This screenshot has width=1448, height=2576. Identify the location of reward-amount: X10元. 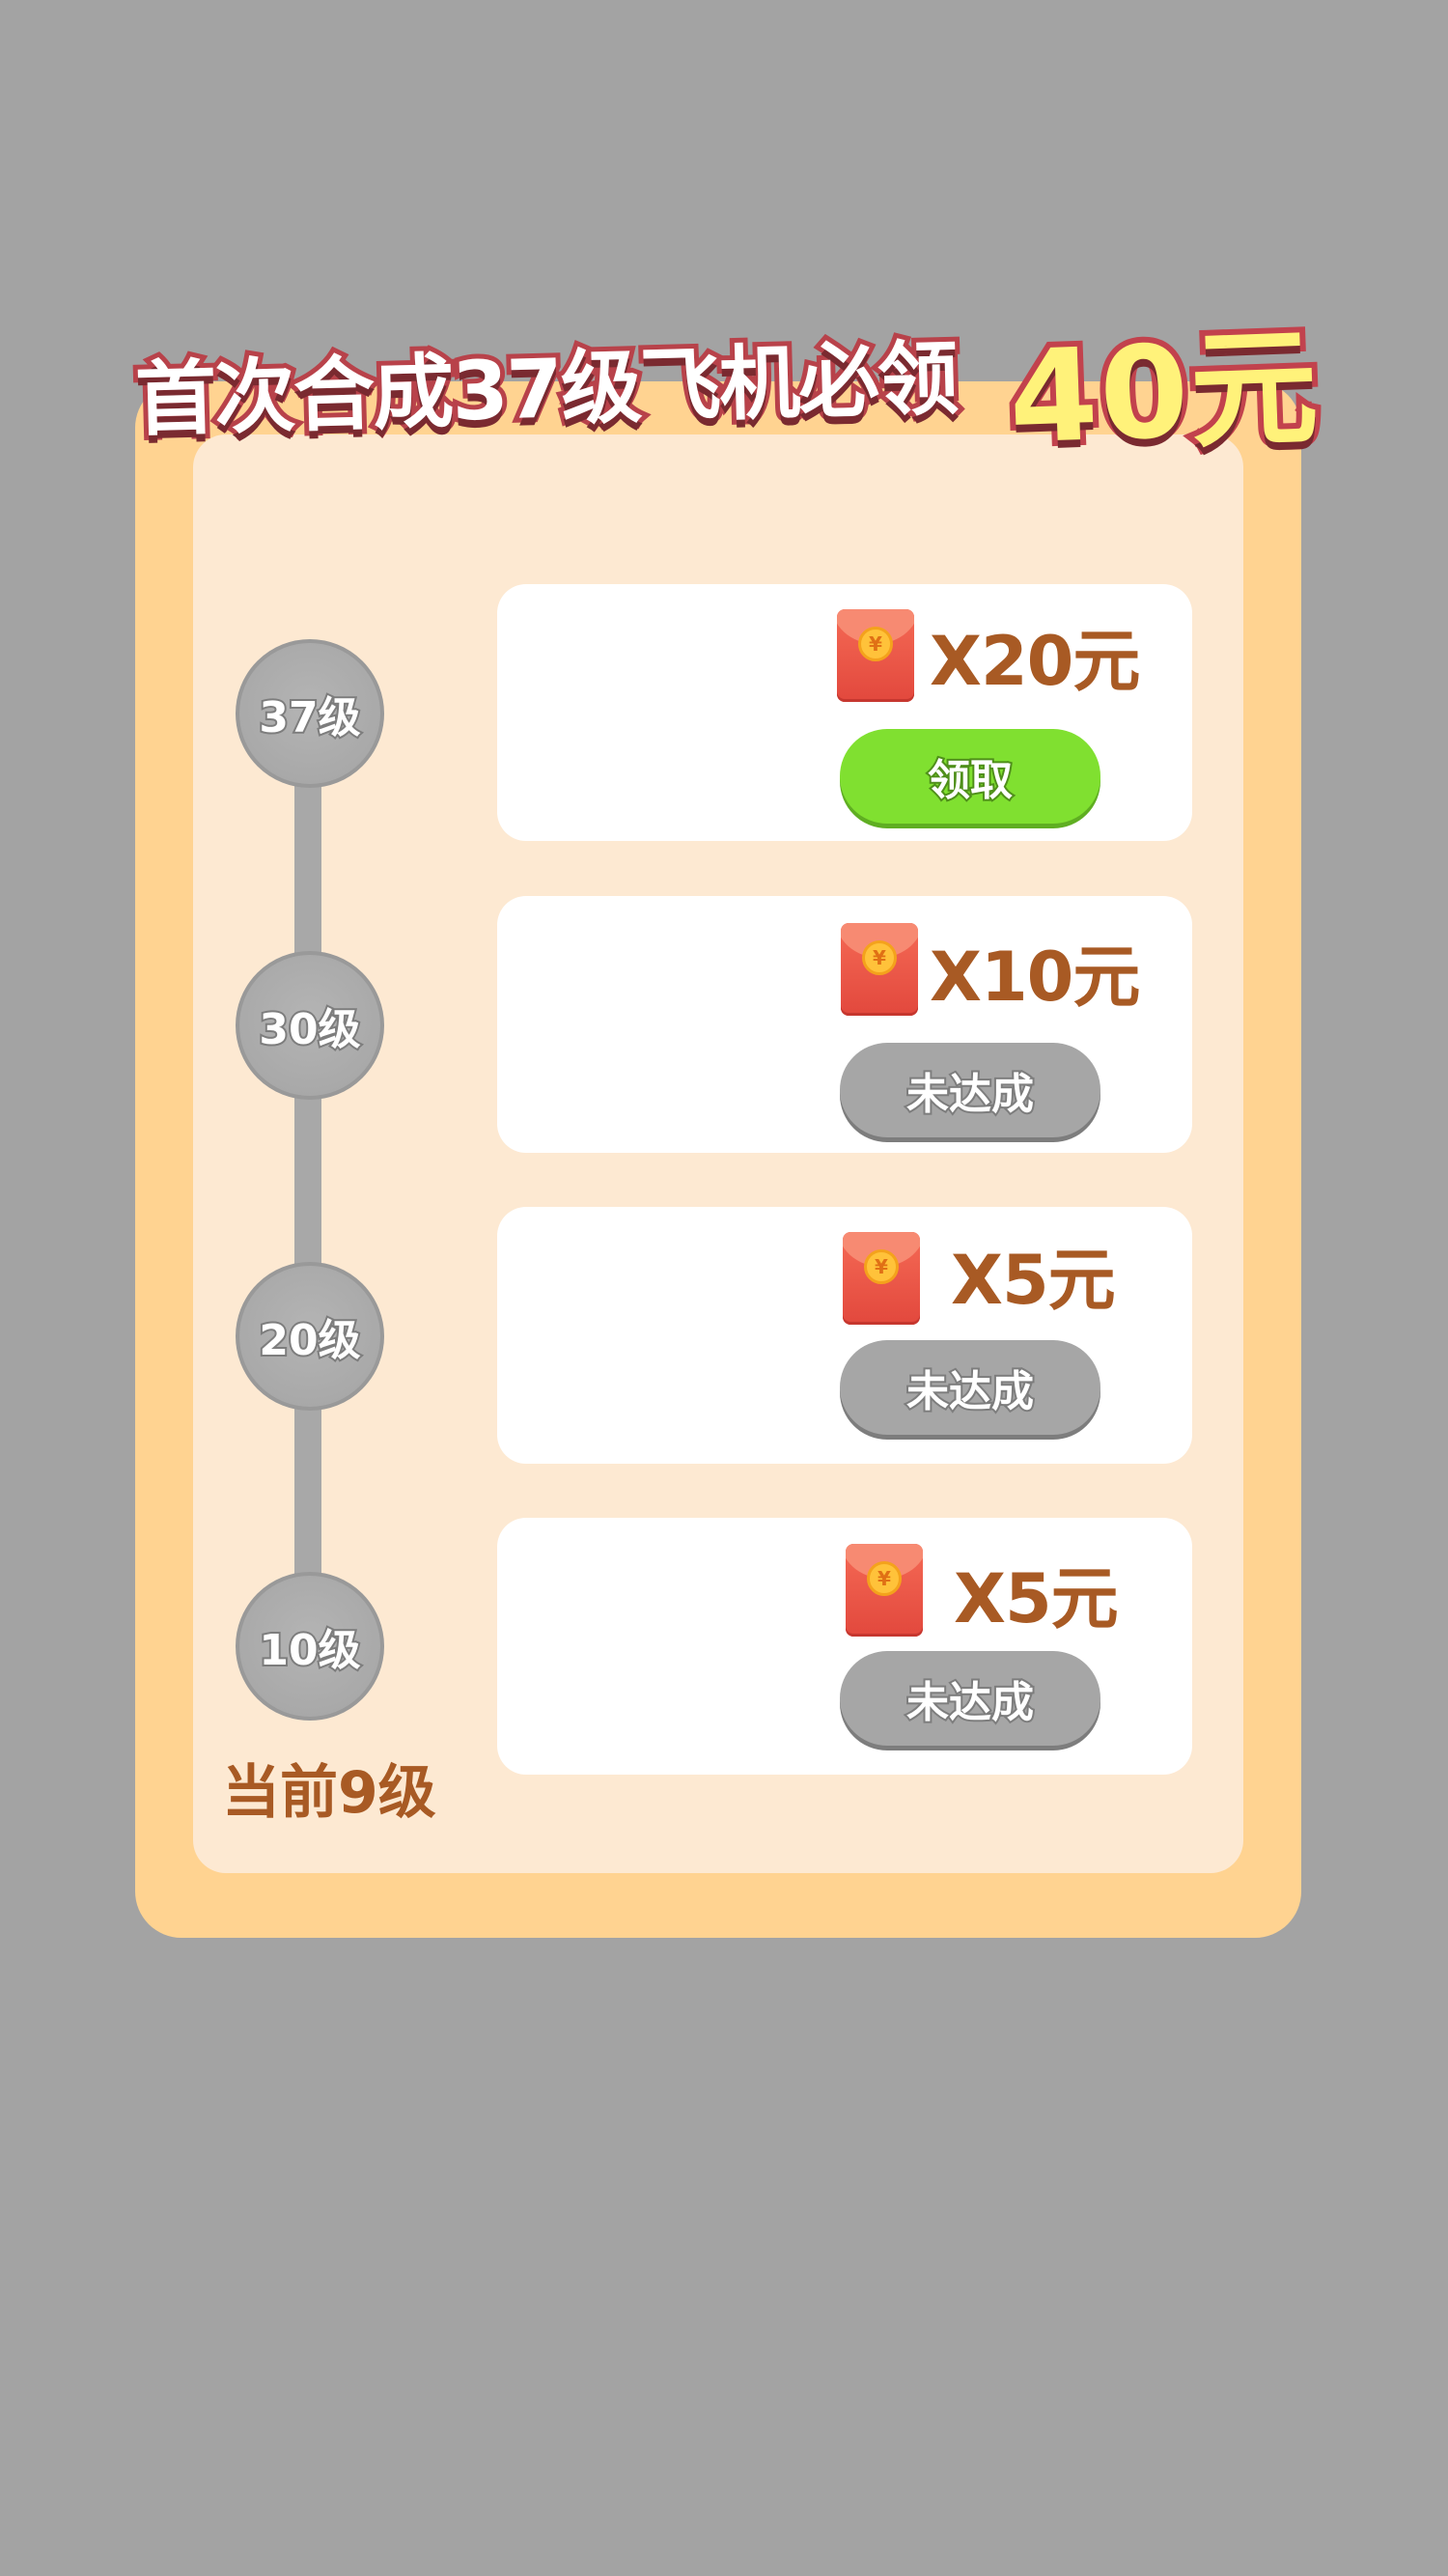
(1035, 978).